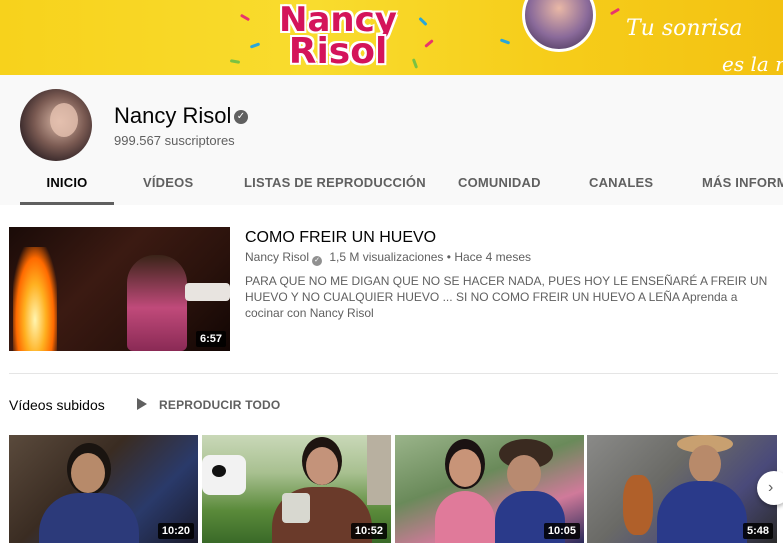 The image size is (783, 543). Describe the element at coordinates (210, 339) in the screenshot. I see `video-duration: 6:57` at that location.